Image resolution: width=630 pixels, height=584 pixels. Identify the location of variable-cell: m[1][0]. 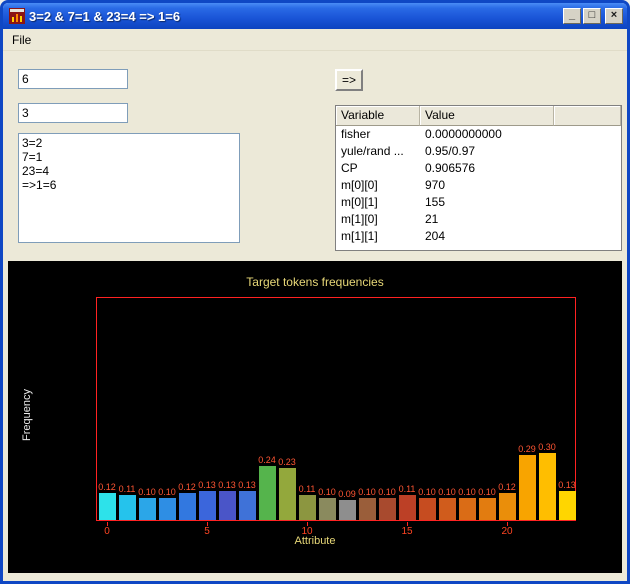
(359, 219).